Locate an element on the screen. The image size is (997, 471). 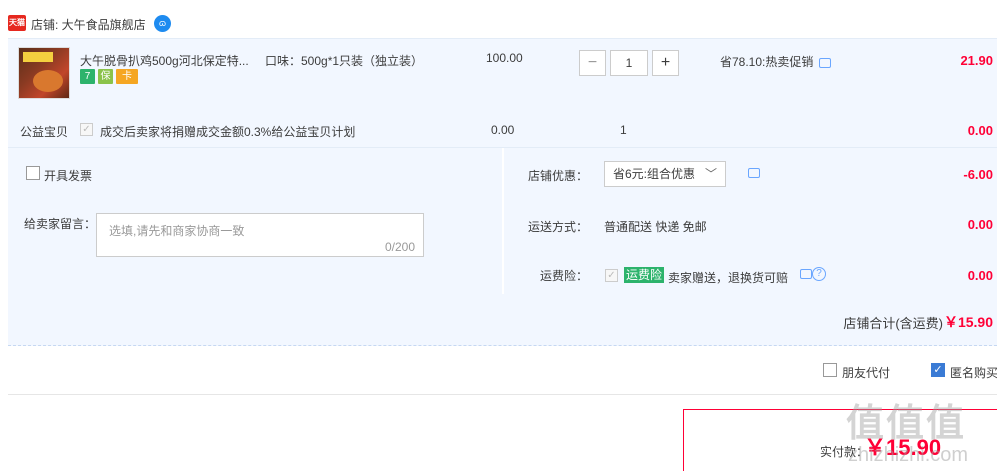
shop-discount-amount: -6.00 is located at coordinates (978, 174).